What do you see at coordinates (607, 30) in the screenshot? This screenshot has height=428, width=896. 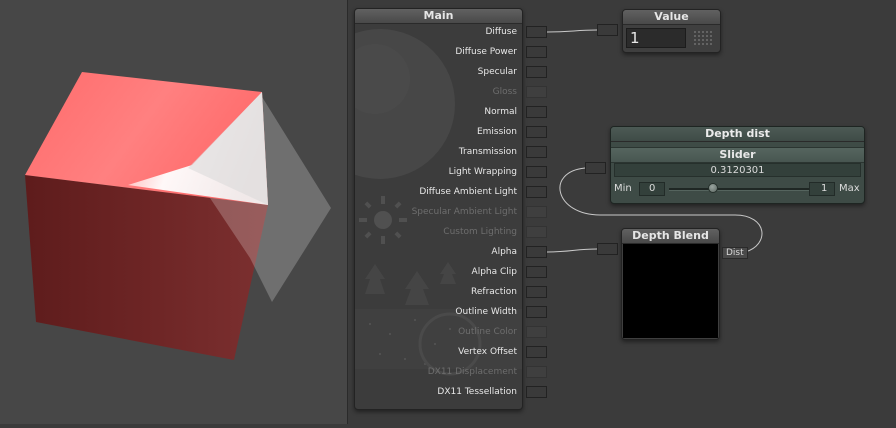 I see `value-node-input-port` at bounding box center [607, 30].